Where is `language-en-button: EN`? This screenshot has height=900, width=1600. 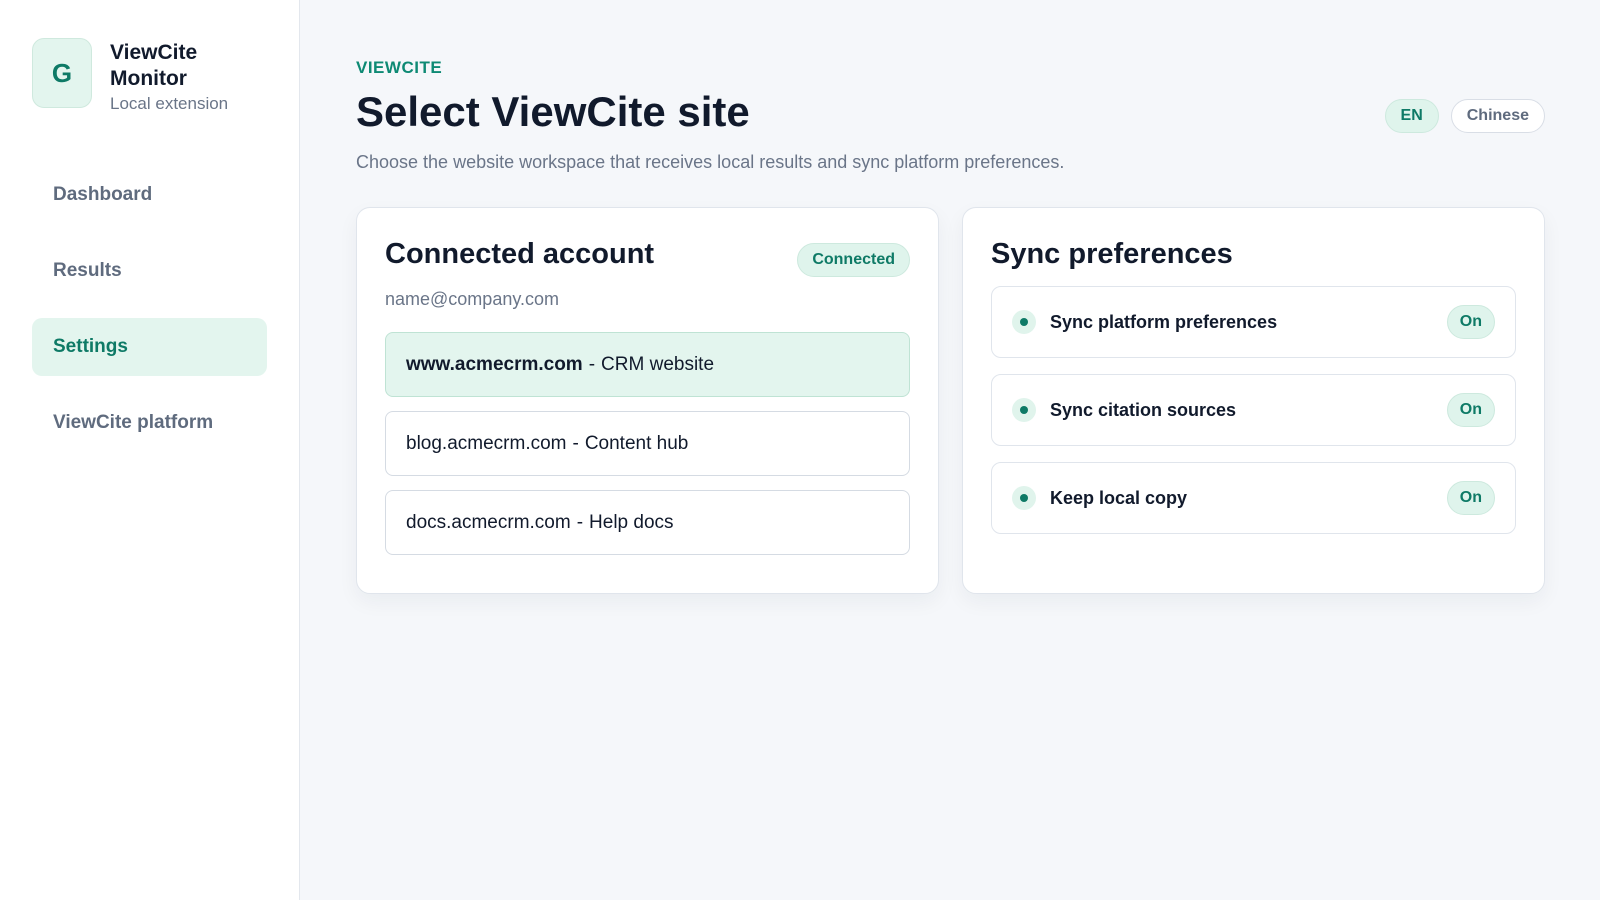
language-en-button: EN is located at coordinates (1411, 116).